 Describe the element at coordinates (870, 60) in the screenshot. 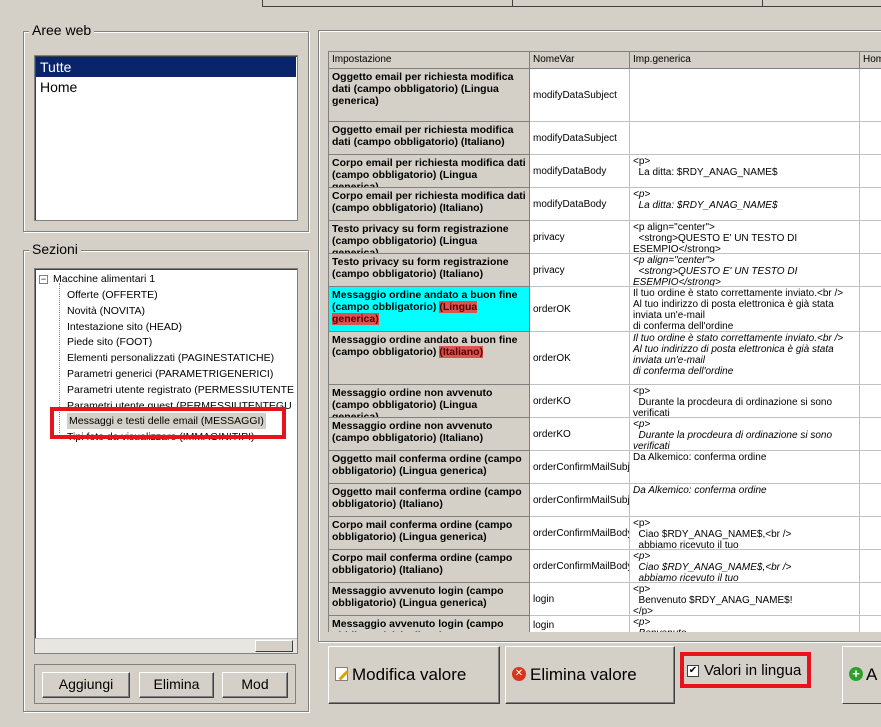

I see `header-home: Hom` at that location.